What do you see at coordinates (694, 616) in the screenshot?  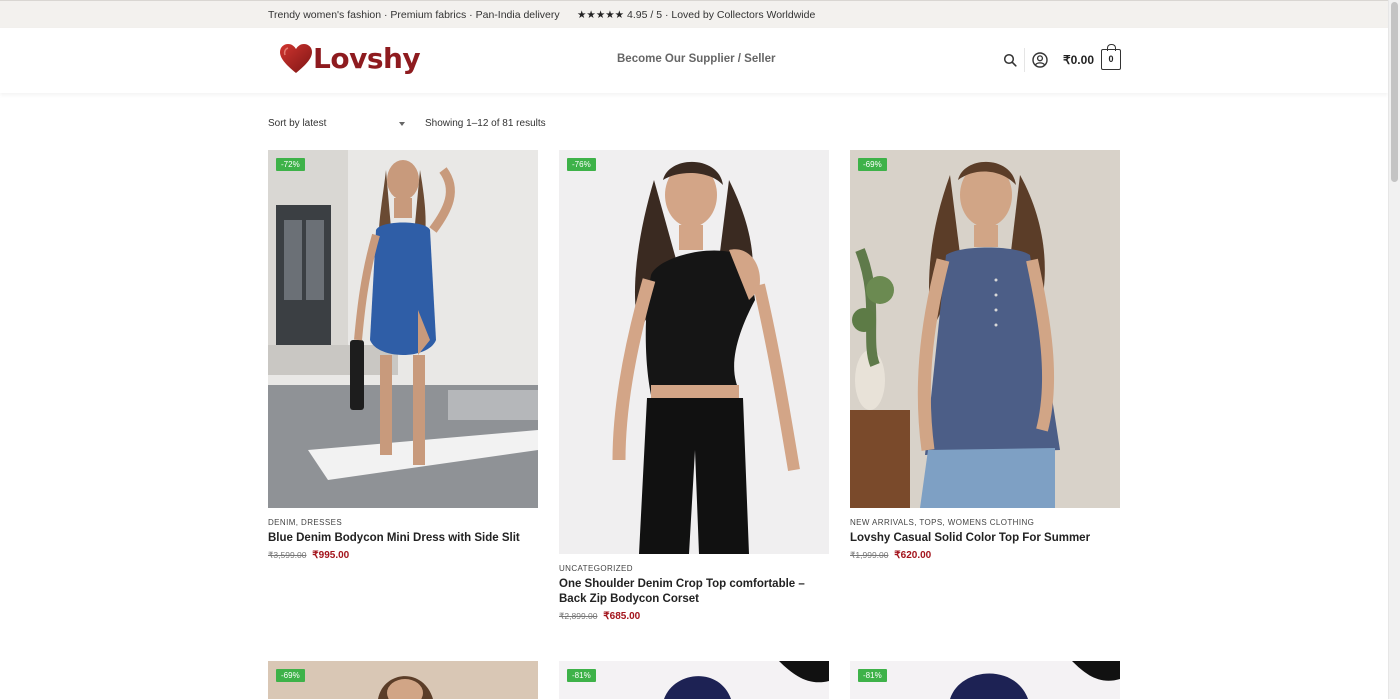 I see `product-price: ₹2,899.00 ₹685.00` at bounding box center [694, 616].